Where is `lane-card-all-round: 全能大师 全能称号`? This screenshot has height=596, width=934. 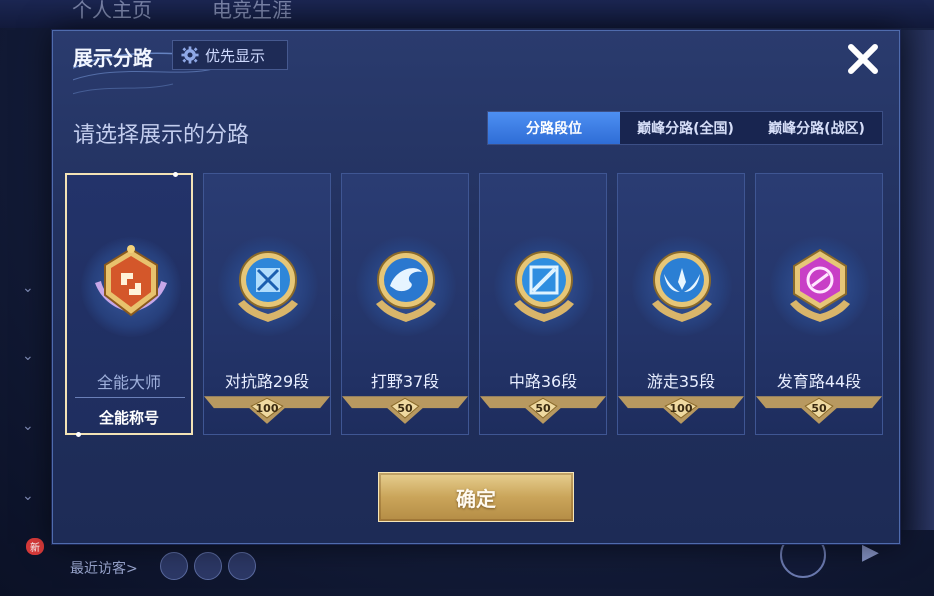 lane-card-all-round: 全能大师 全能称号 is located at coordinates (129, 304).